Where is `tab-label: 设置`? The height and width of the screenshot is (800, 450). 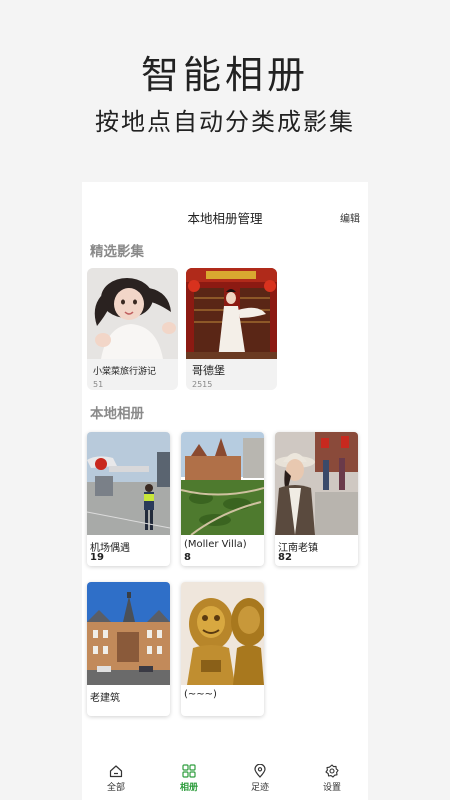
tab-label: 设置 is located at coordinates (331, 788).